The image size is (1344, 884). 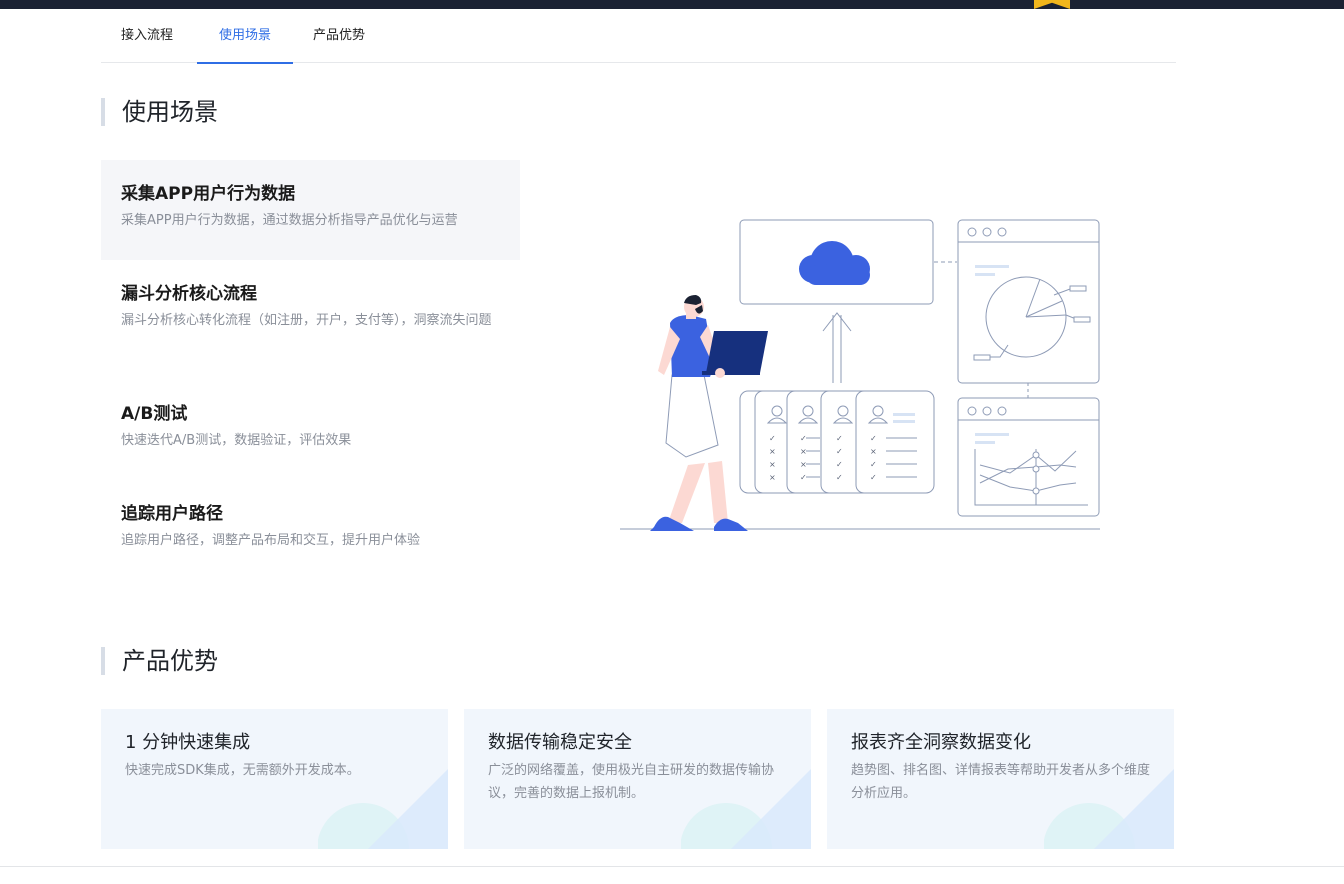 I want to click on scenario-title: 采集APP用户行为数据, so click(x=208, y=194).